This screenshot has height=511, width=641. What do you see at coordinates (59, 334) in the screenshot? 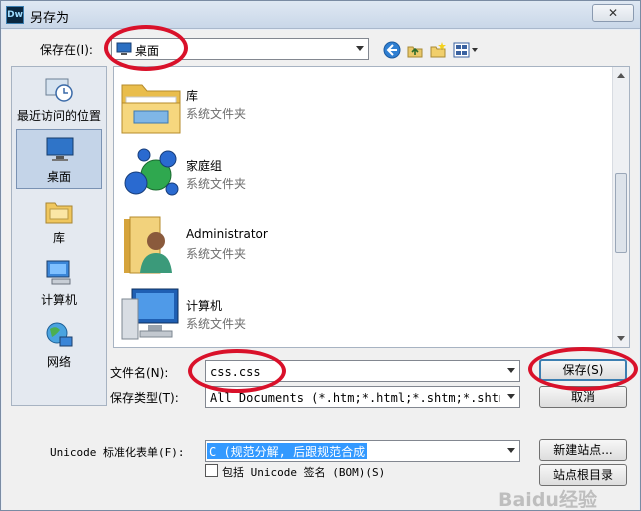
I see `network-icon` at bounding box center [59, 334].